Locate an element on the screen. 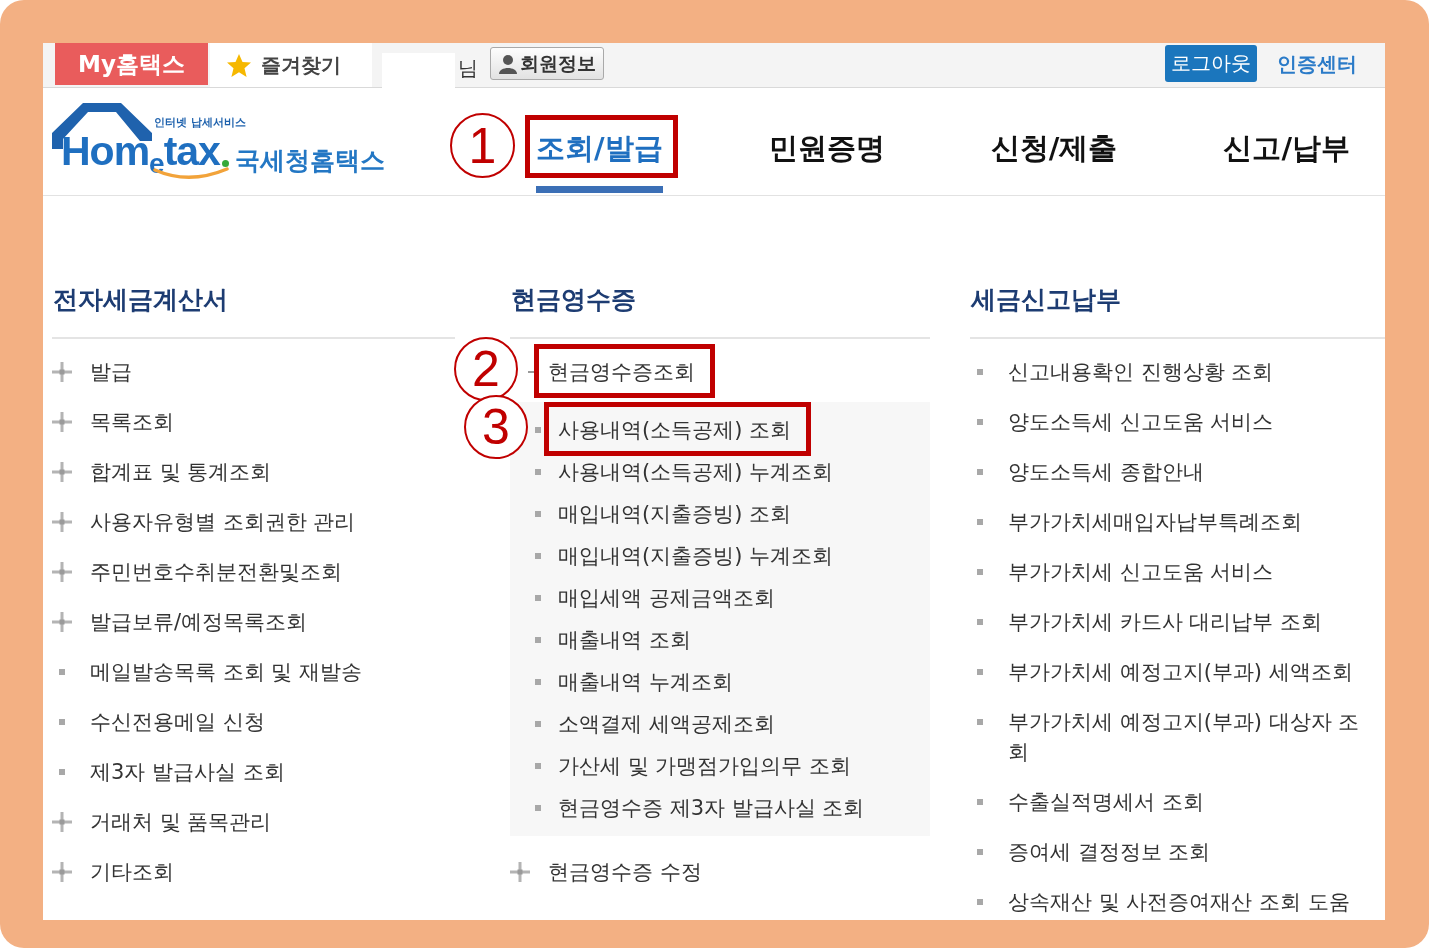  certificate-center-link: 인증센터 is located at coordinates (1317, 64).